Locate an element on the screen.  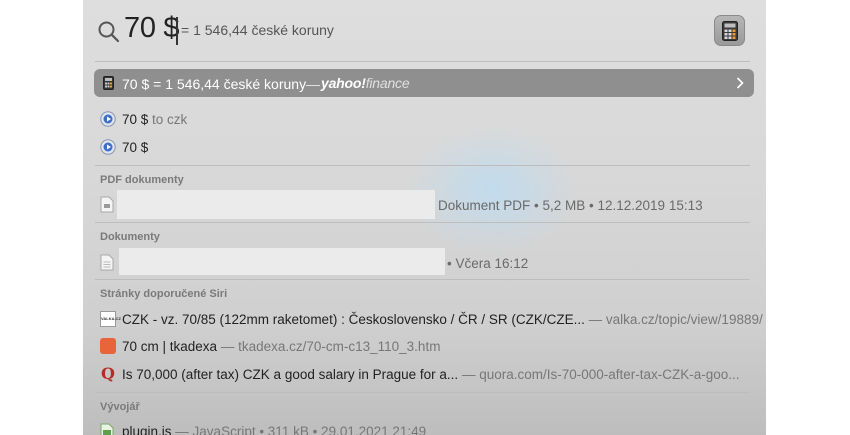
search-divider is located at coordinates (422, 61).